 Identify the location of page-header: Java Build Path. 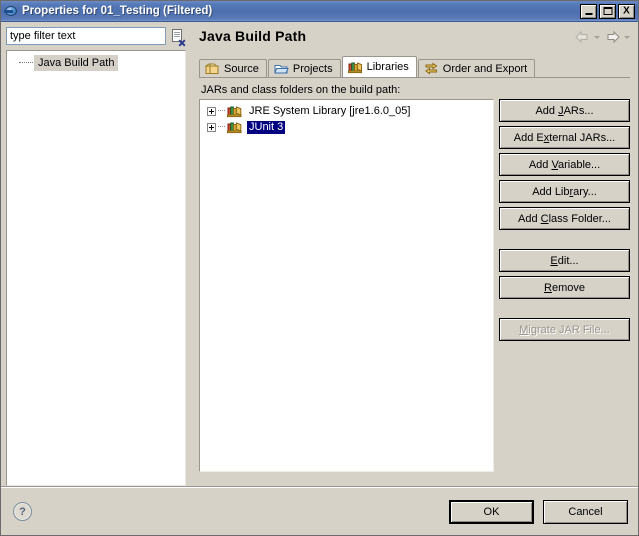
(414, 37).